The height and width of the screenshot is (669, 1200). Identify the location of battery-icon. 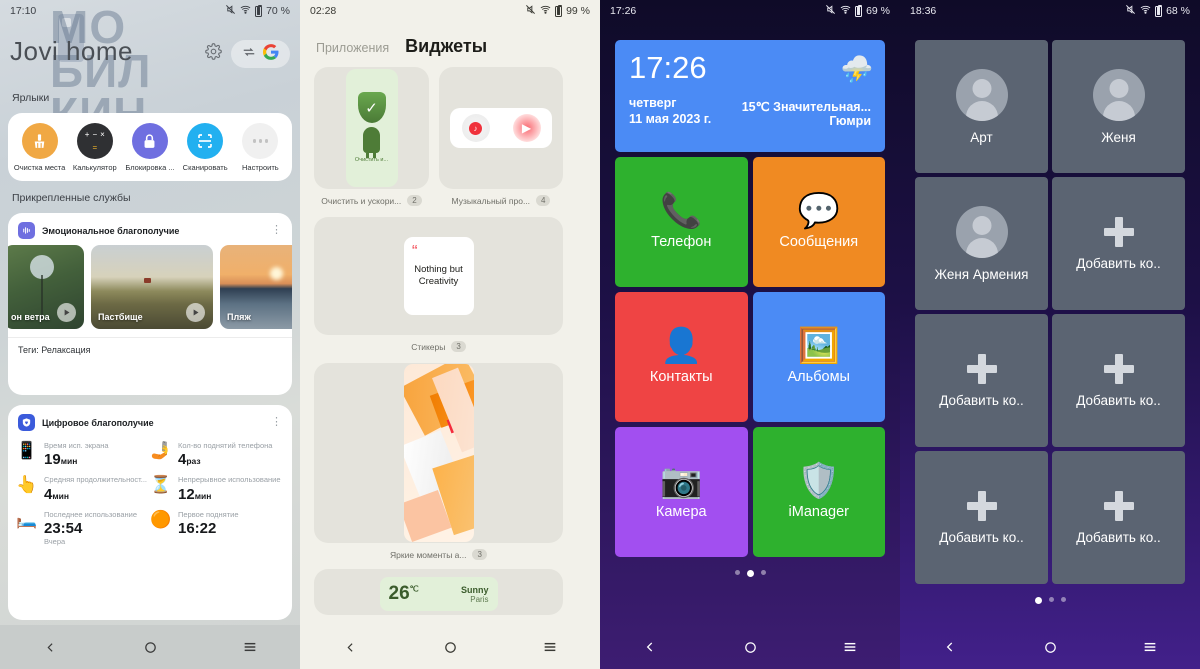
(559, 10).